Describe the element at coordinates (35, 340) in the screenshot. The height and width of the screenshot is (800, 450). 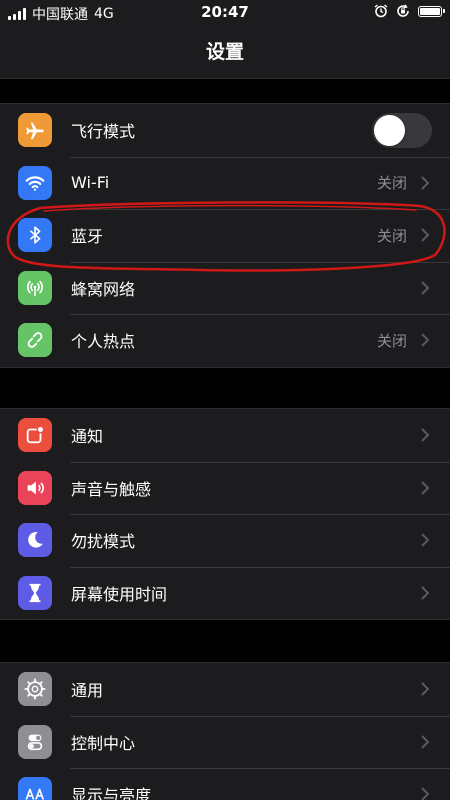
I see `hotspot-icon` at that location.